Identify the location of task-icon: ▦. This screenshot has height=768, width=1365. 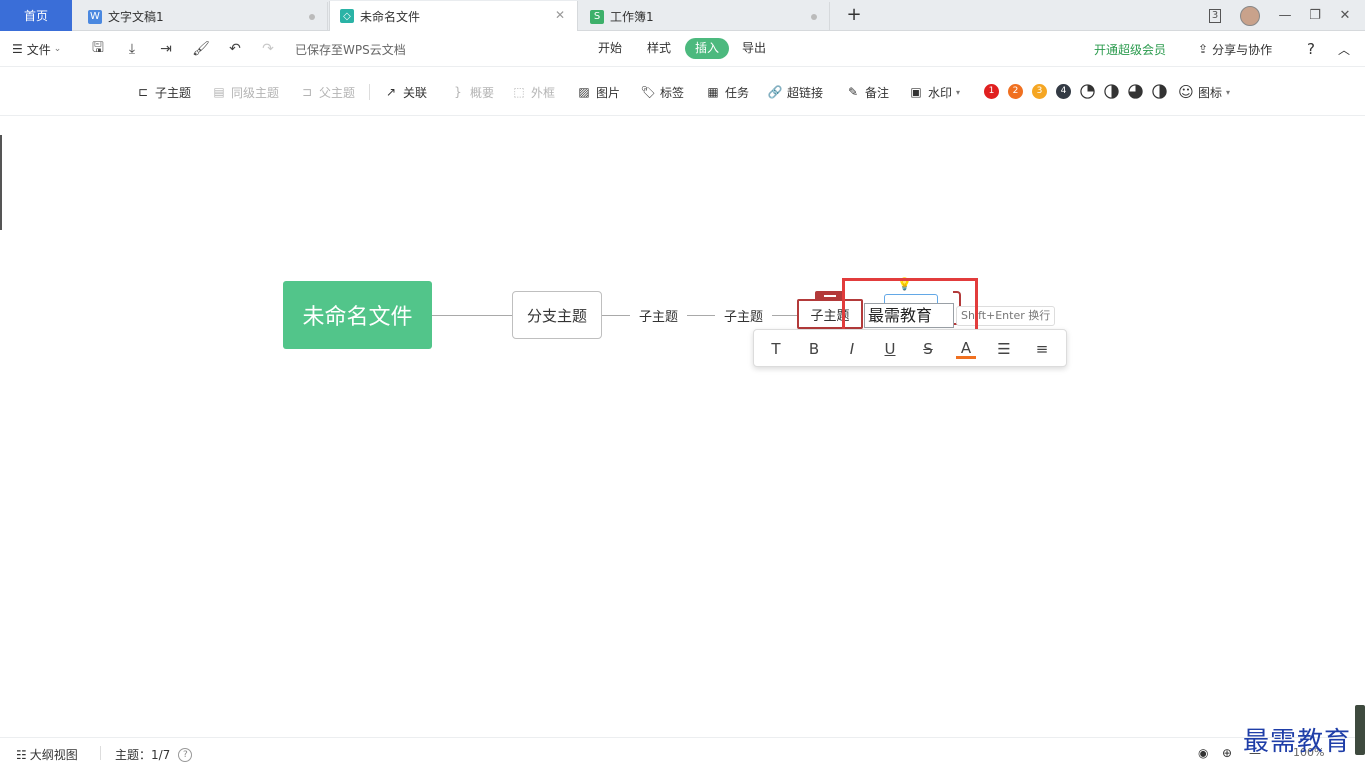
(713, 92).